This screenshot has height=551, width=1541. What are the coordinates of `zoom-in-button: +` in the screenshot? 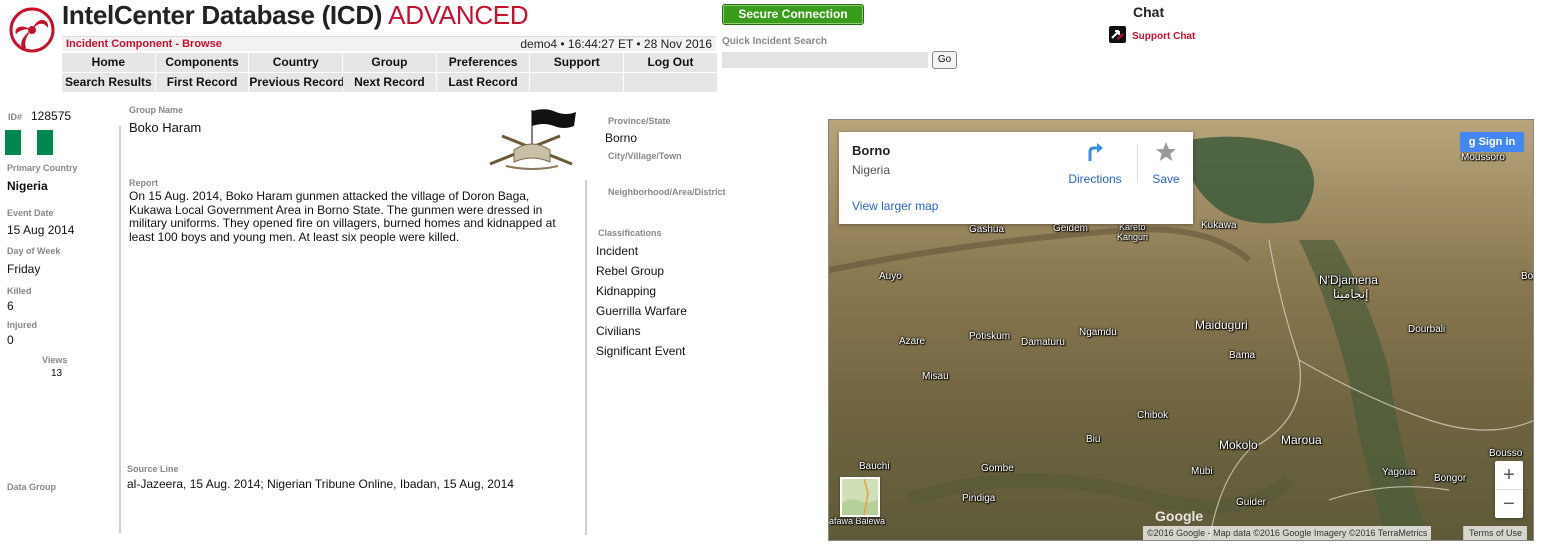 It's located at (1509, 475).